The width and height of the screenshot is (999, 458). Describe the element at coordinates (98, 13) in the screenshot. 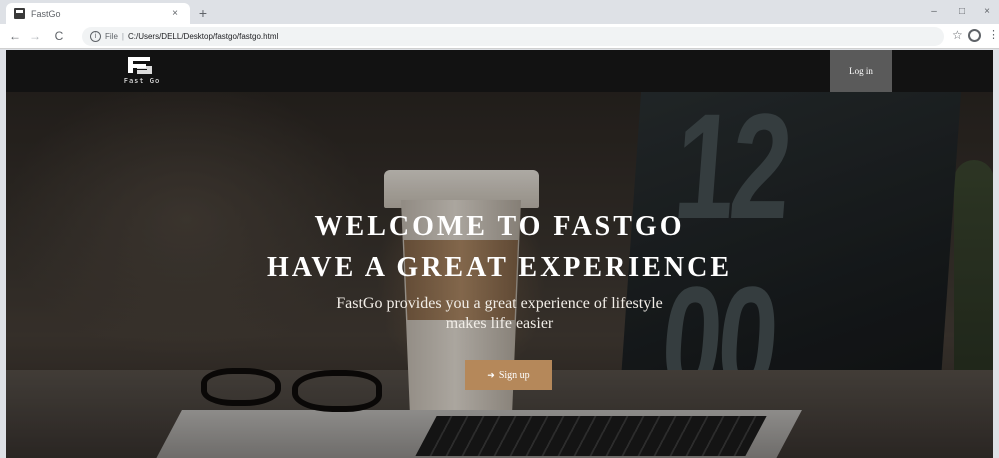

I see `tab-fastgo: FastGo ×` at that location.